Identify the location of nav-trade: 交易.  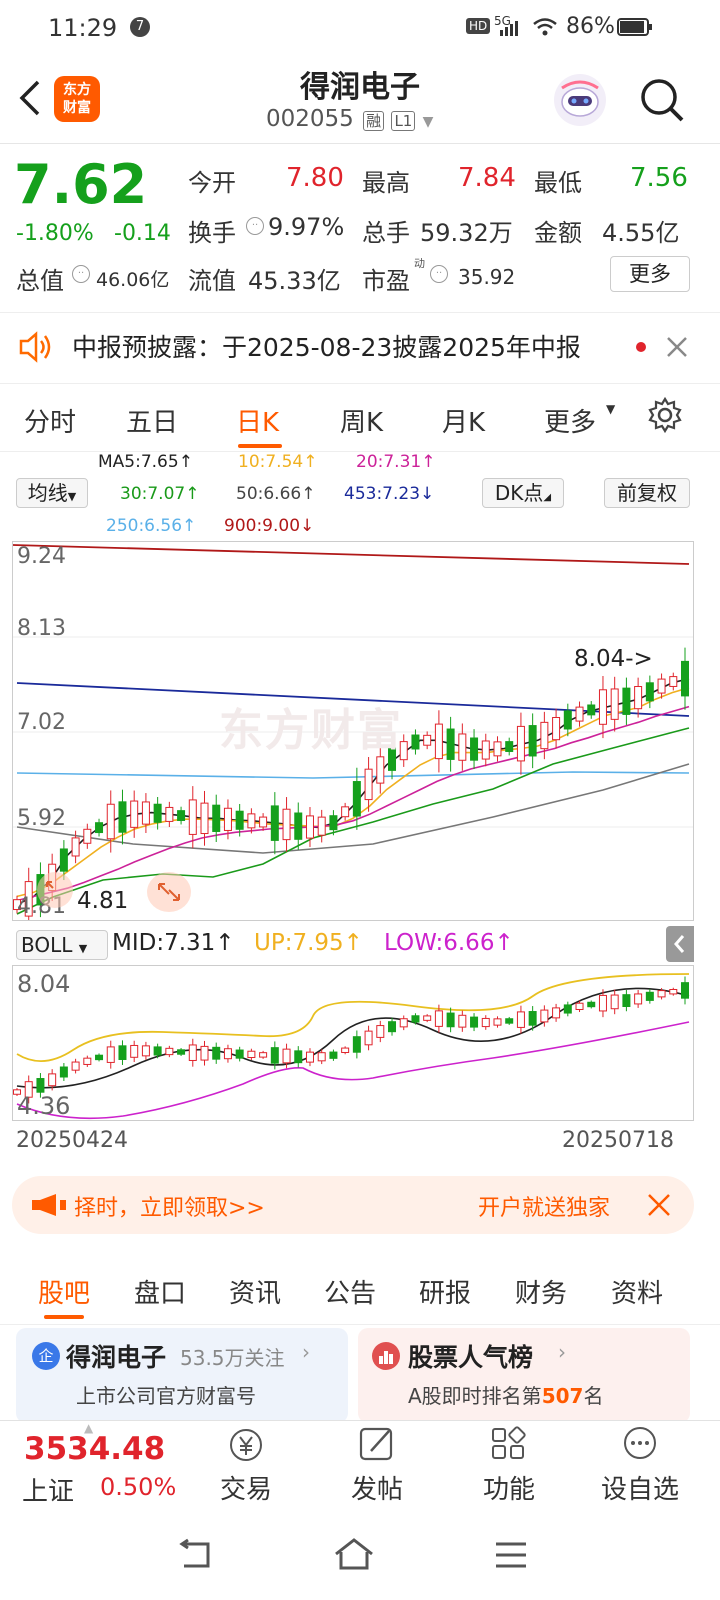
(246, 1467).